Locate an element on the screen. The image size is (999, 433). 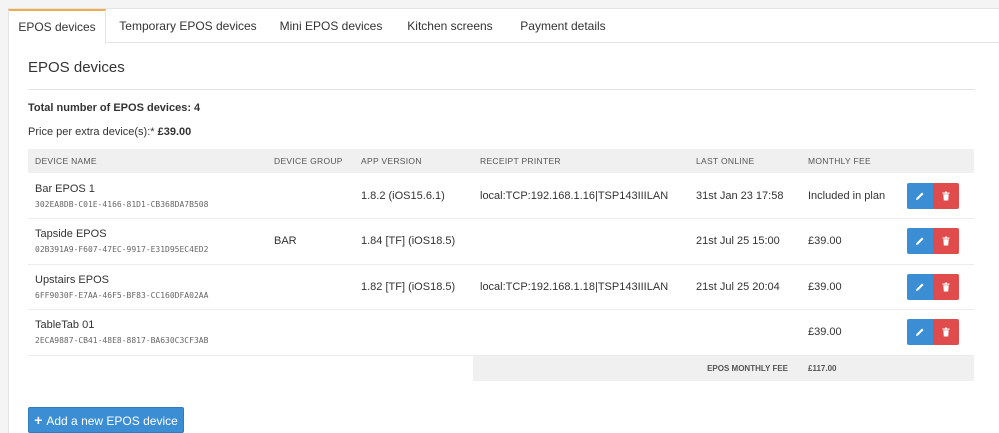
last-online: 31st Jan 23 17:58 is located at coordinates (745, 196).